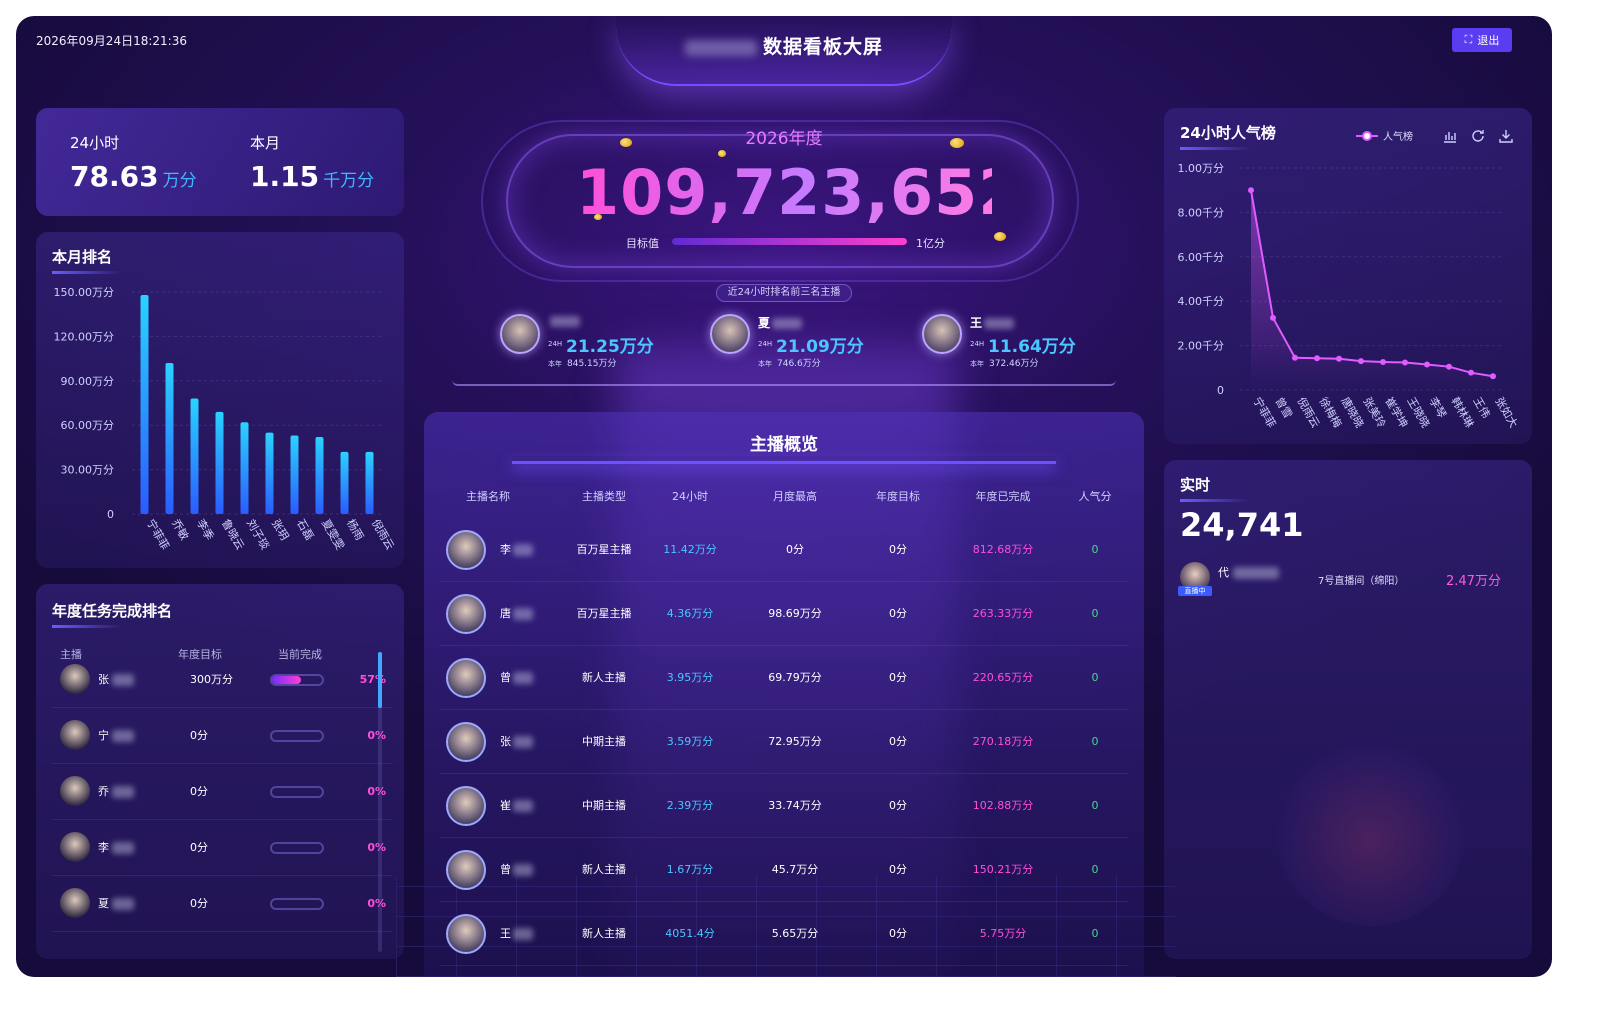 The width and height of the screenshot is (1600, 1013). Describe the element at coordinates (820, 347) in the screenshot. I see `top3-value: 21.09万分` at that location.